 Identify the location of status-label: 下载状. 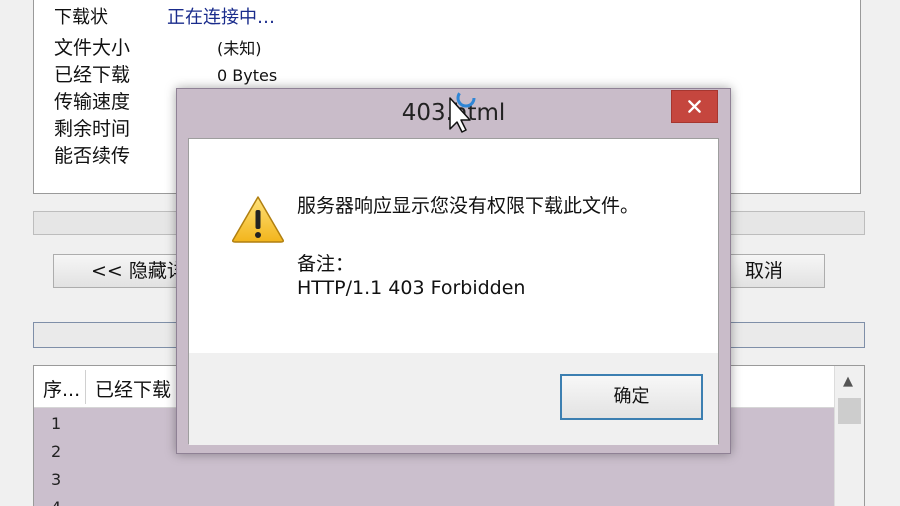
(81, 17).